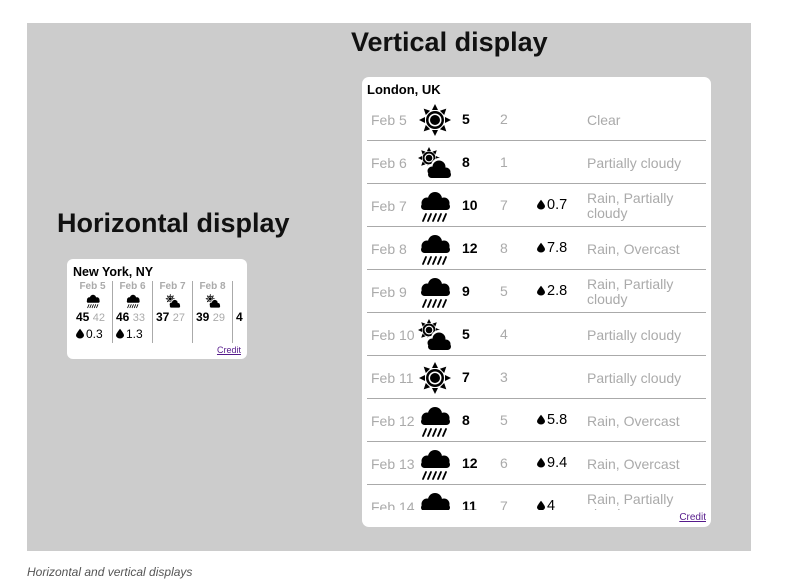 This screenshot has height=579, width=788. What do you see at coordinates (557, 291) in the screenshot?
I see `precip-value: 2.8` at bounding box center [557, 291].